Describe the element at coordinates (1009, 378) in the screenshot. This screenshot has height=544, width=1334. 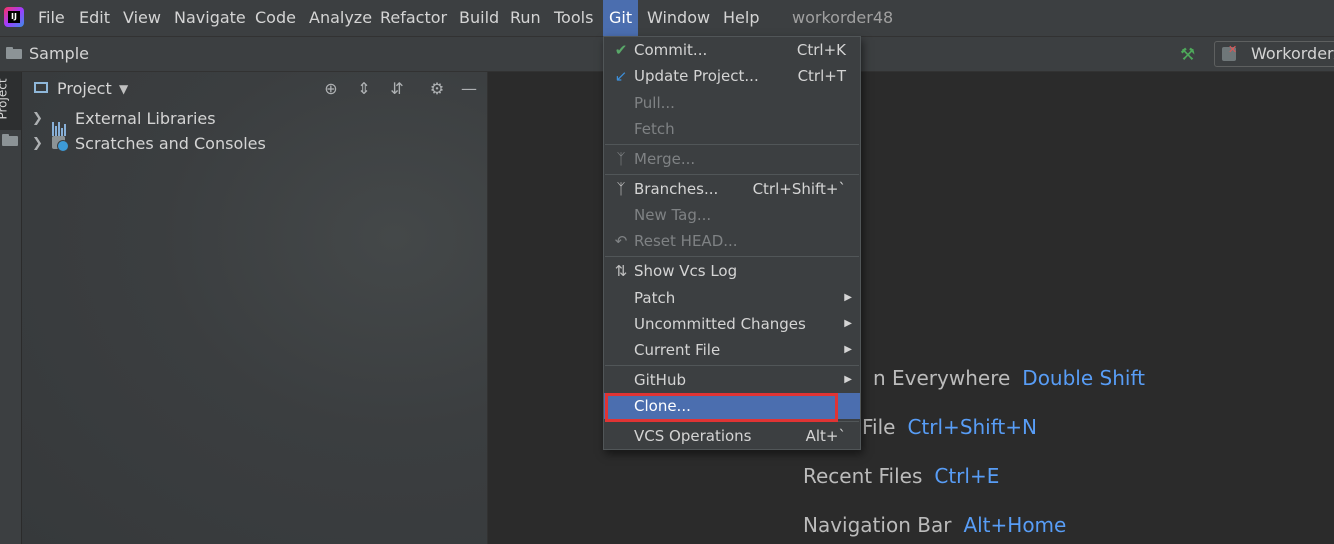
I see `hint-search-everywhere: n Everywhere Double Shift` at that location.